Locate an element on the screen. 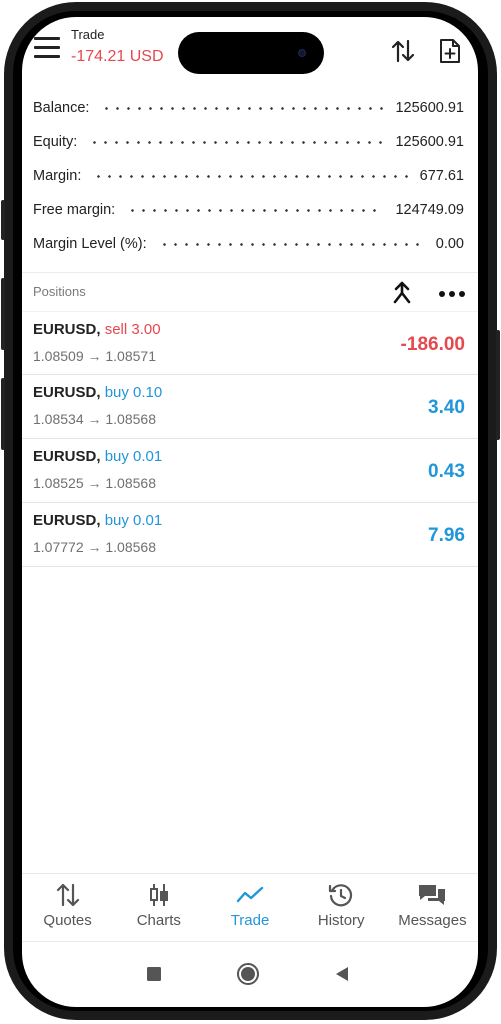 The image size is (501, 1024). position-profit: -186.00 is located at coordinates (432, 344).